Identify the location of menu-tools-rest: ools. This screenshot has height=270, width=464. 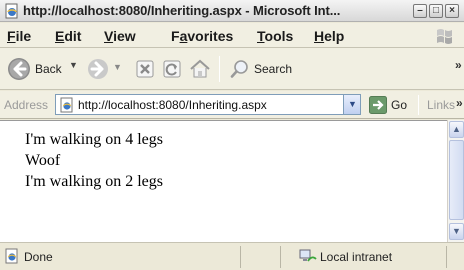
(279, 36).